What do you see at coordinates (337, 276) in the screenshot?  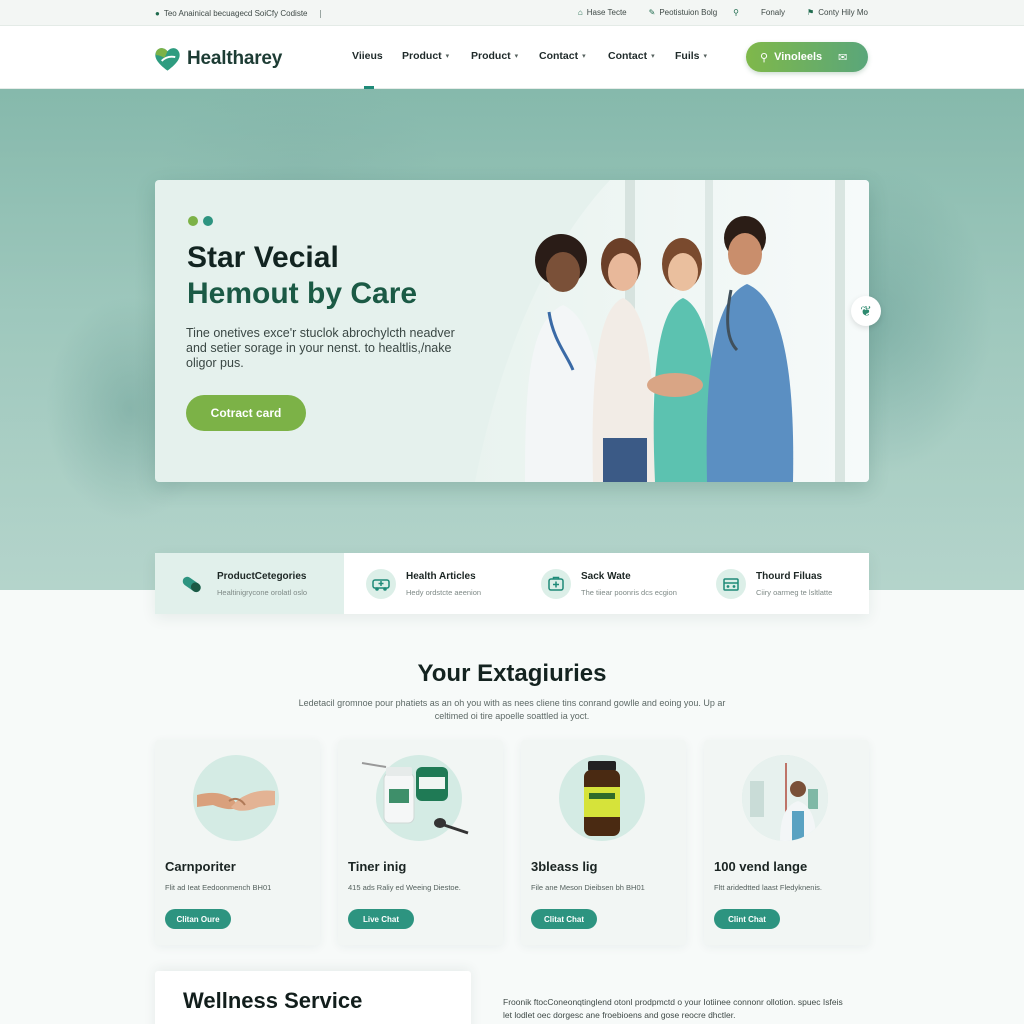 I see `hero-title: Star Vecial Hemout by Care` at bounding box center [337, 276].